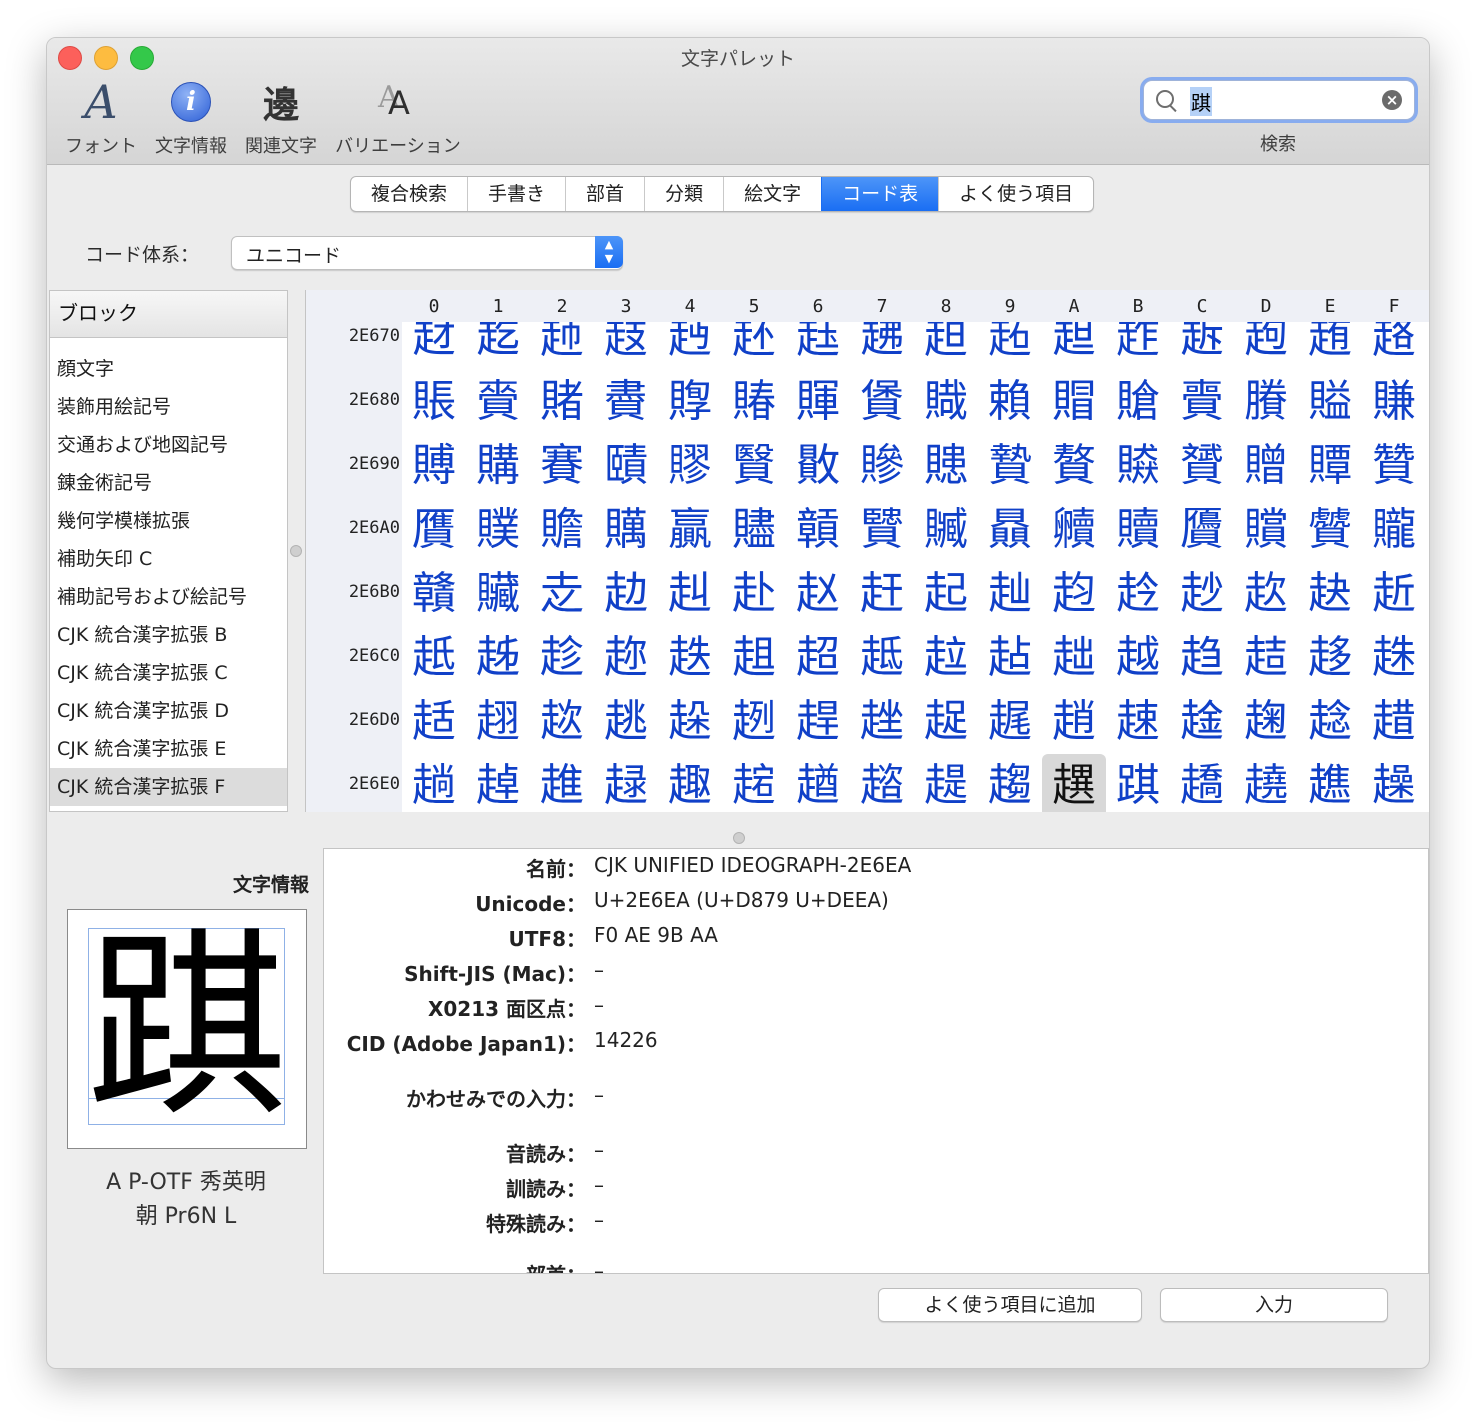 This screenshot has width=1474, height=1422. Describe the element at coordinates (1330, 783) in the screenshot. I see `char-cell: 趭` at that location.